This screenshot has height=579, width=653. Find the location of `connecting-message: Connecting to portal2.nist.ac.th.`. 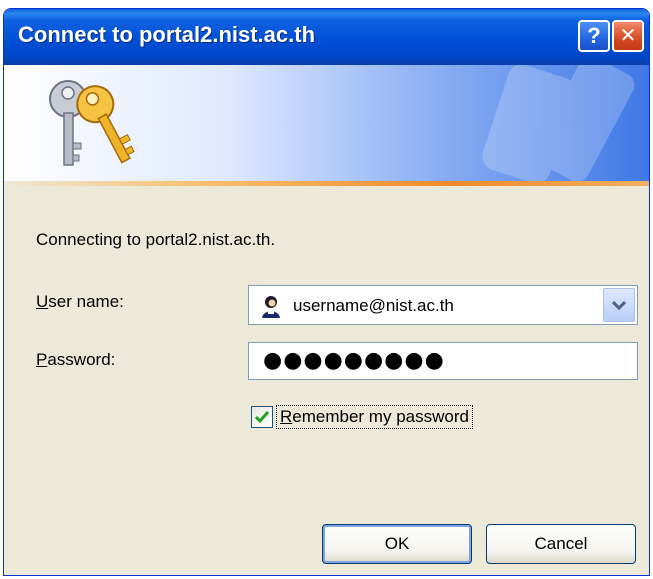

connecting-message: Connecting to portal2.nist.ac.th. is located at coordinates (156, 239).